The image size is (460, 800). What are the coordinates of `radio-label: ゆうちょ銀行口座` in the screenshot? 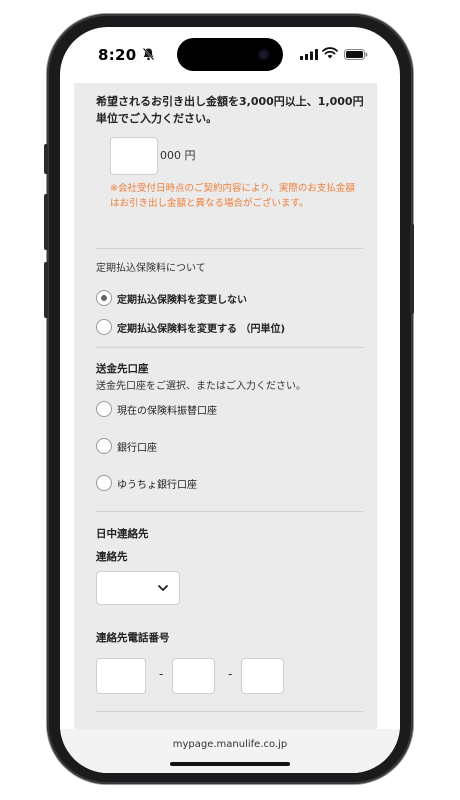 It's located at (157, 485).